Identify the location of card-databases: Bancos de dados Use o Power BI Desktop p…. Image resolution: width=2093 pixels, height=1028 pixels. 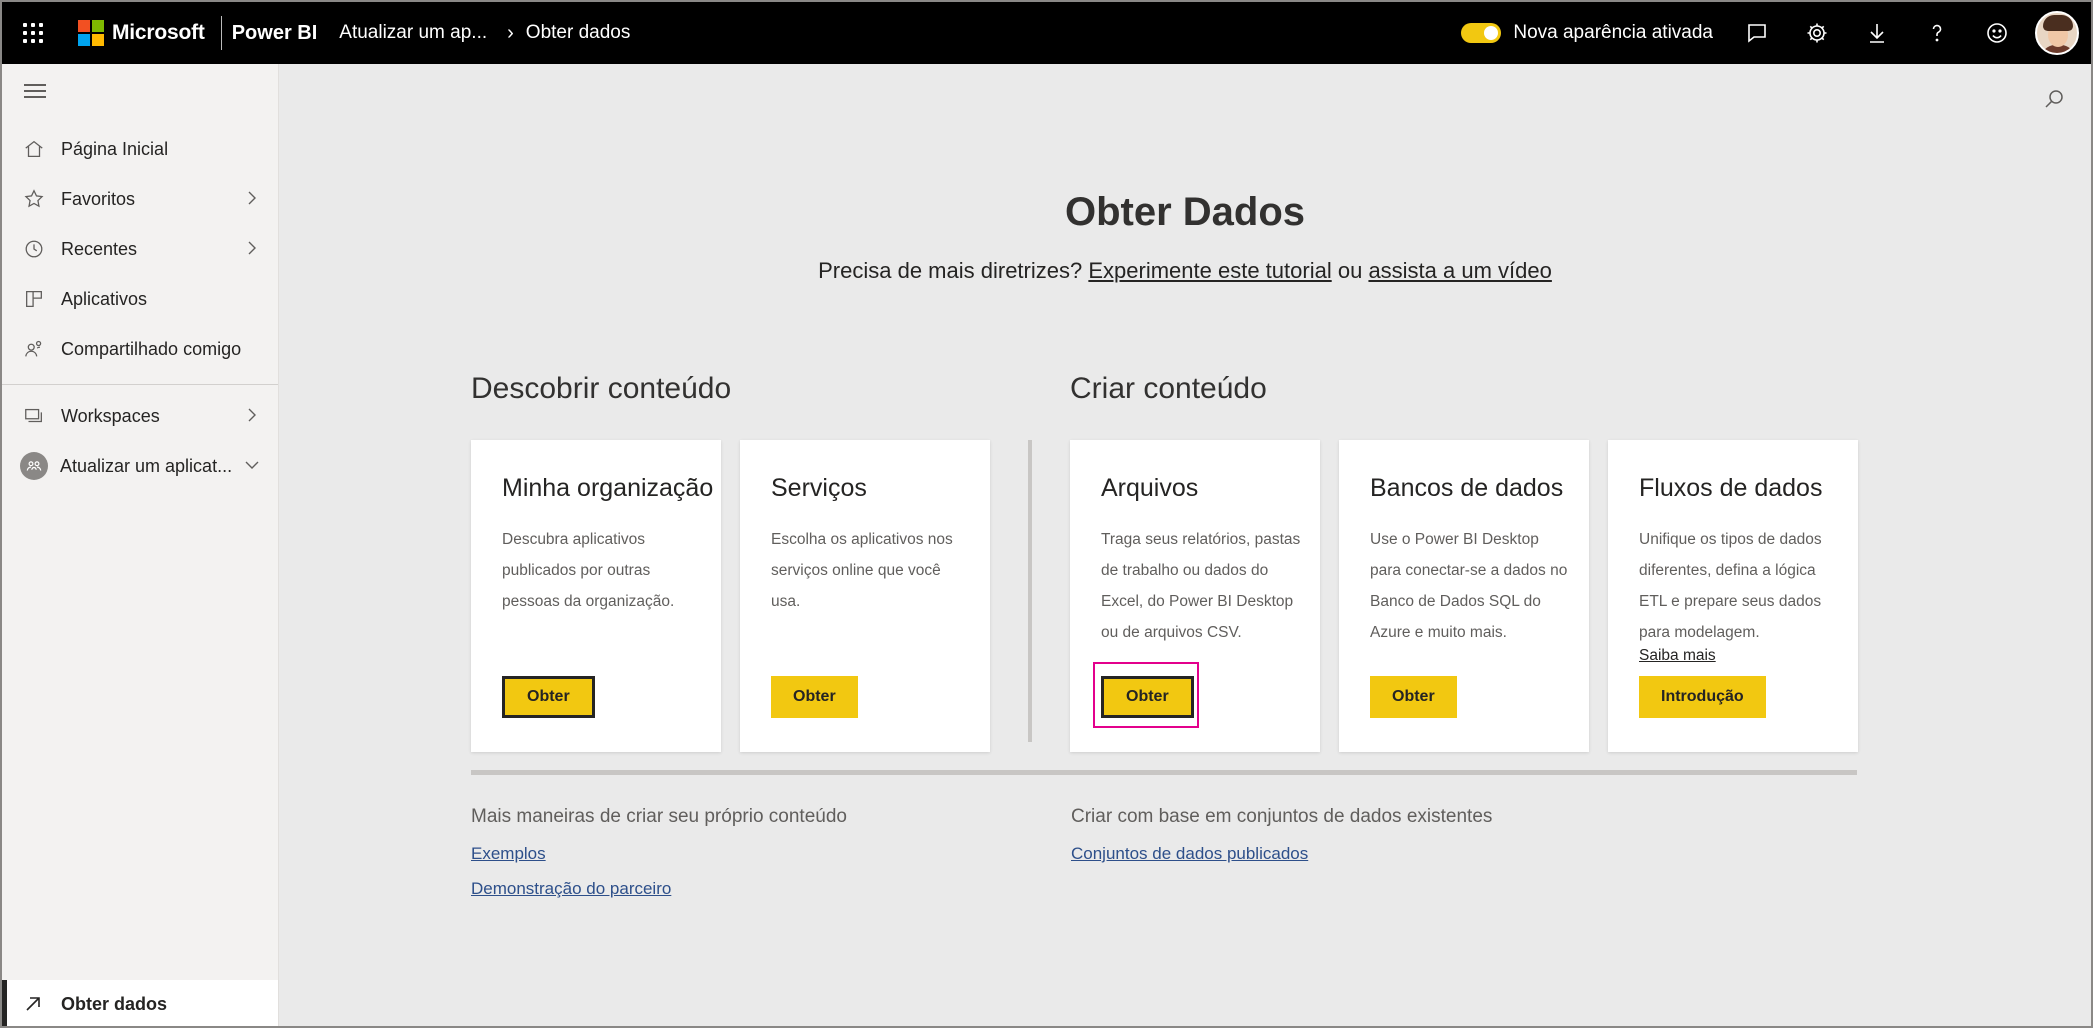
(1464, 596).